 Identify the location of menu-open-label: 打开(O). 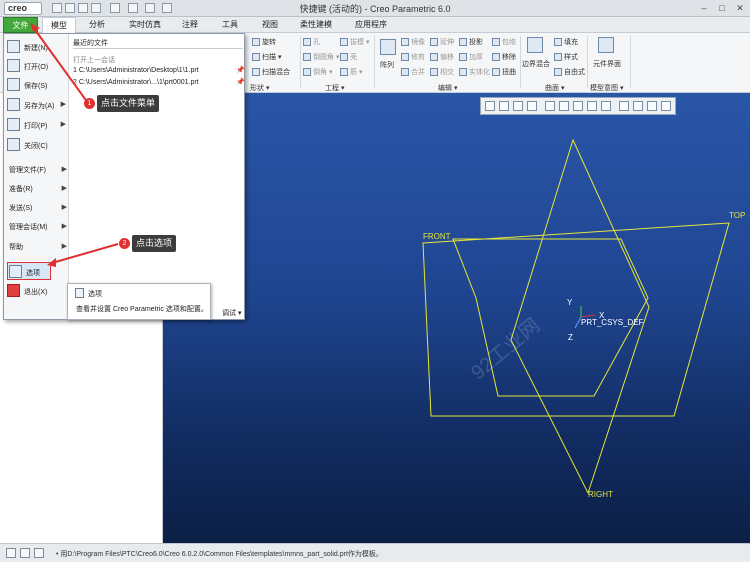
(36, 67).